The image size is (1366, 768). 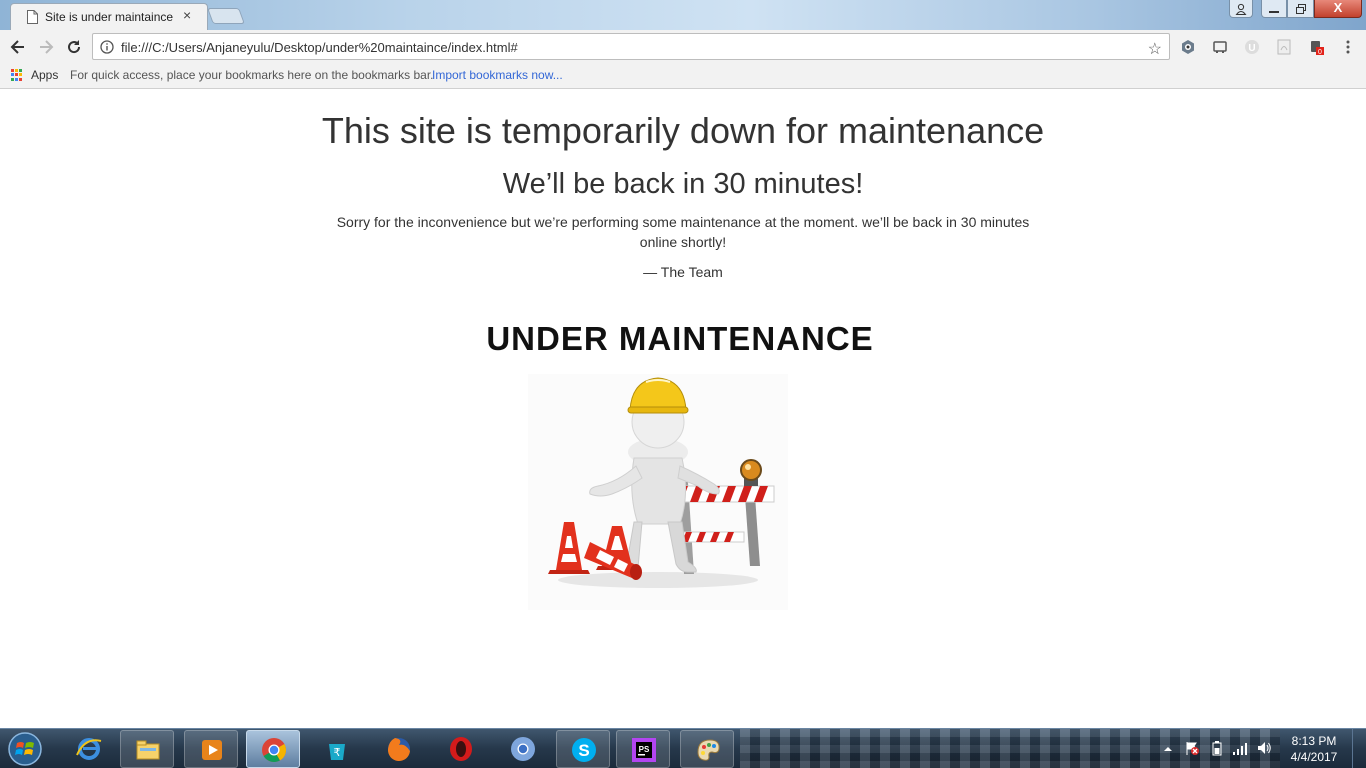 I want to click on pdf-icon, so click(x=1284, y=47).